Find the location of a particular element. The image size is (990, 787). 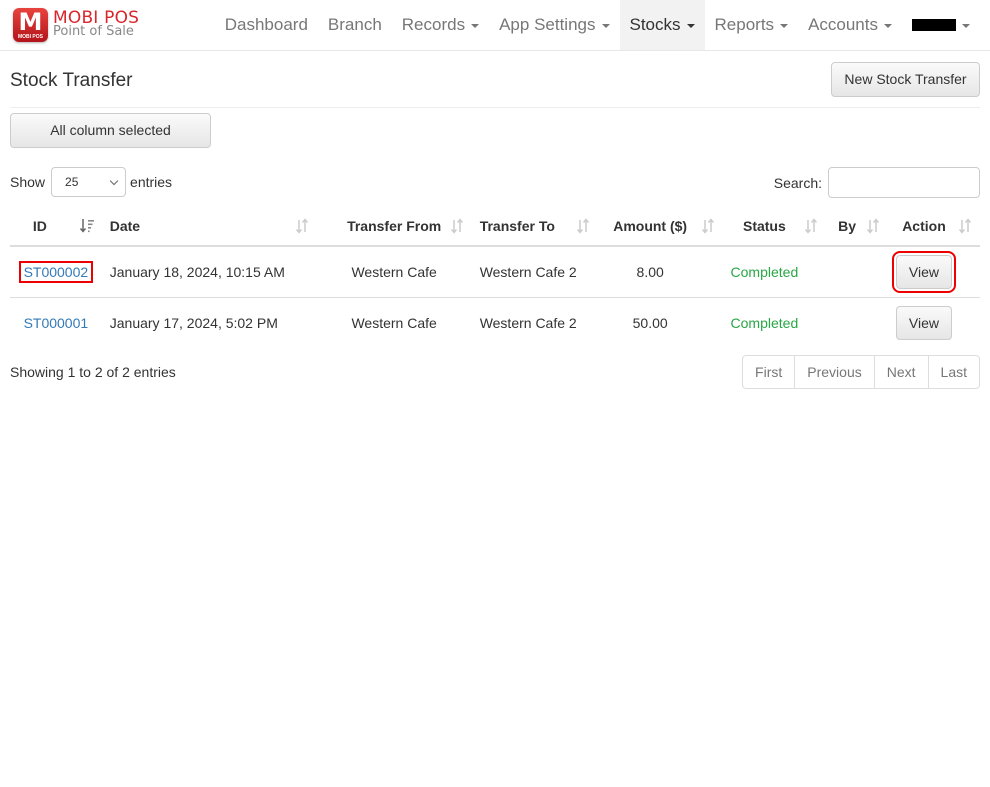

column-header-id: ID is located at coordinates (56, 226).